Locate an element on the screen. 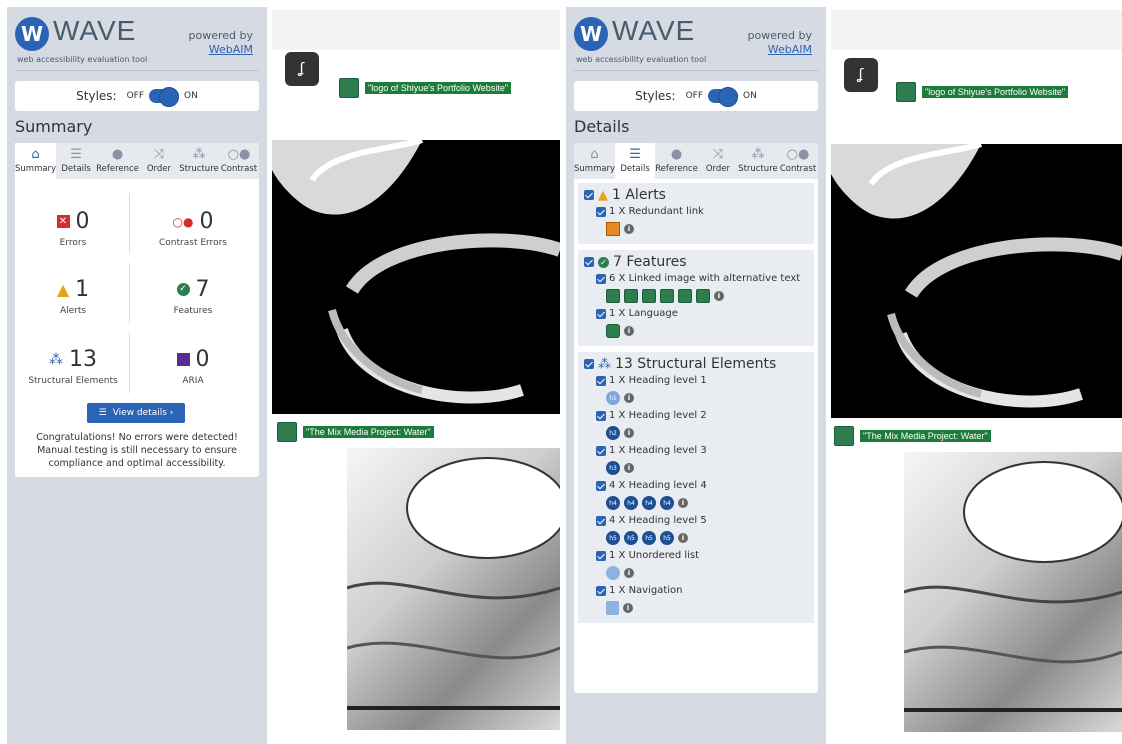 This screenshot has height=744, width=1122. errors-stat: ✕ 0 Errors is located at coordinates (73, 228).